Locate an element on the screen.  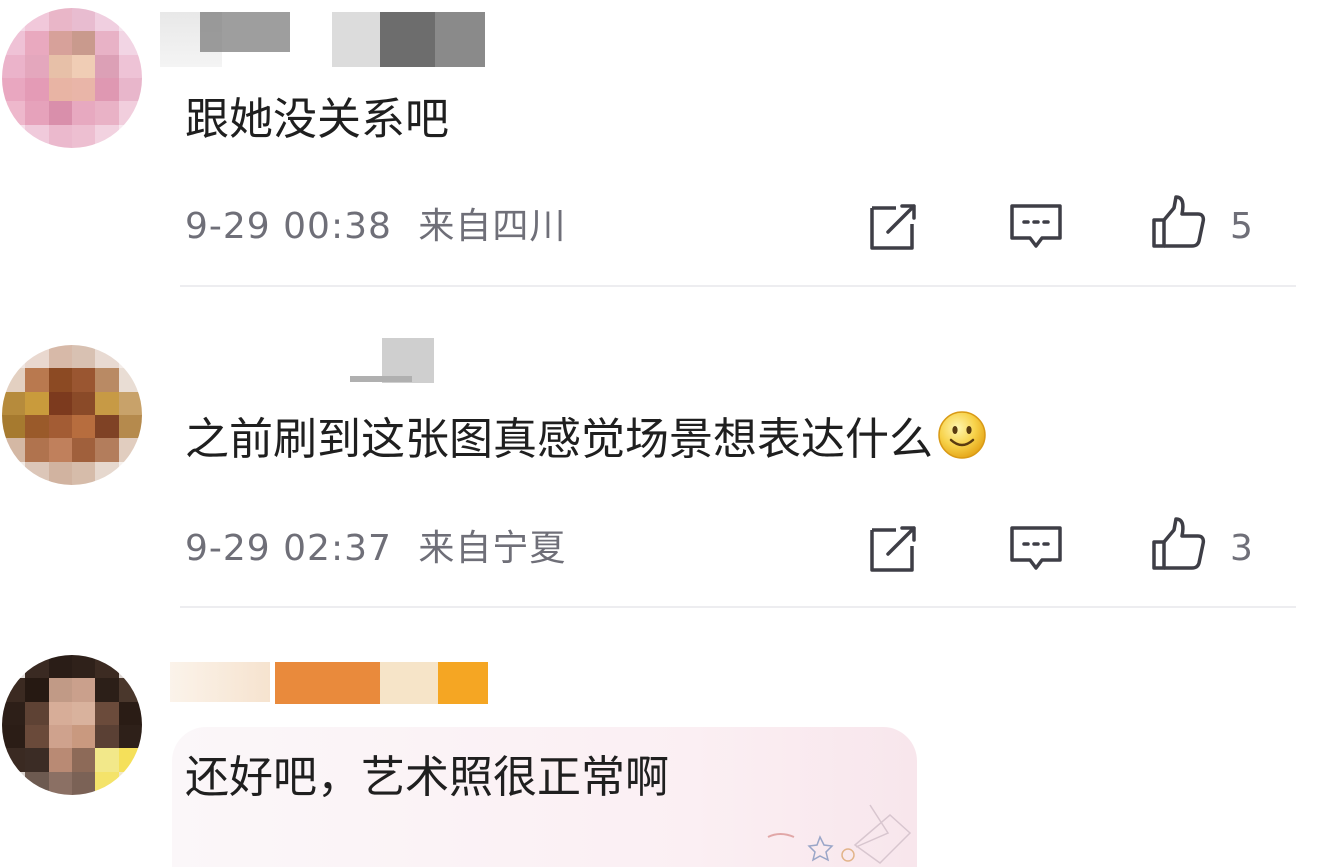
comment-text: 还好吧，艺术照很正常啊 is located at coordinates (427, 777).